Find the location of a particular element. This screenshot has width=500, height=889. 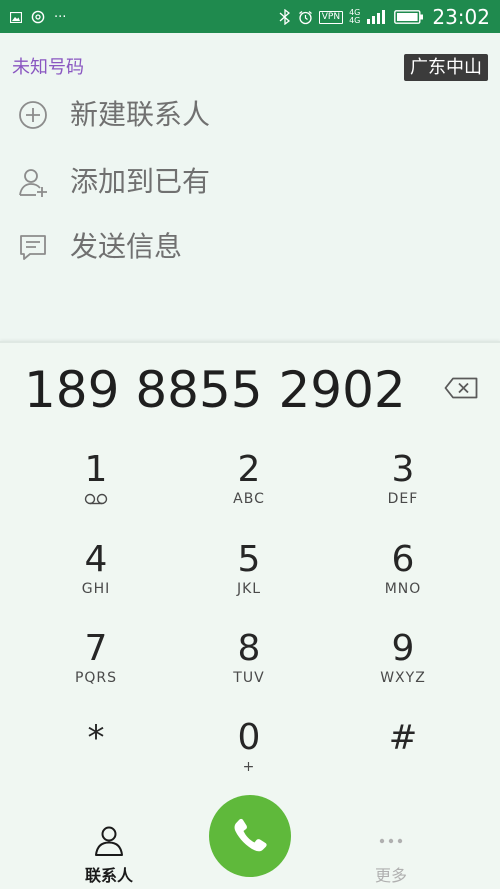

key-letters: PQRS is located at coordinates (96, 678).